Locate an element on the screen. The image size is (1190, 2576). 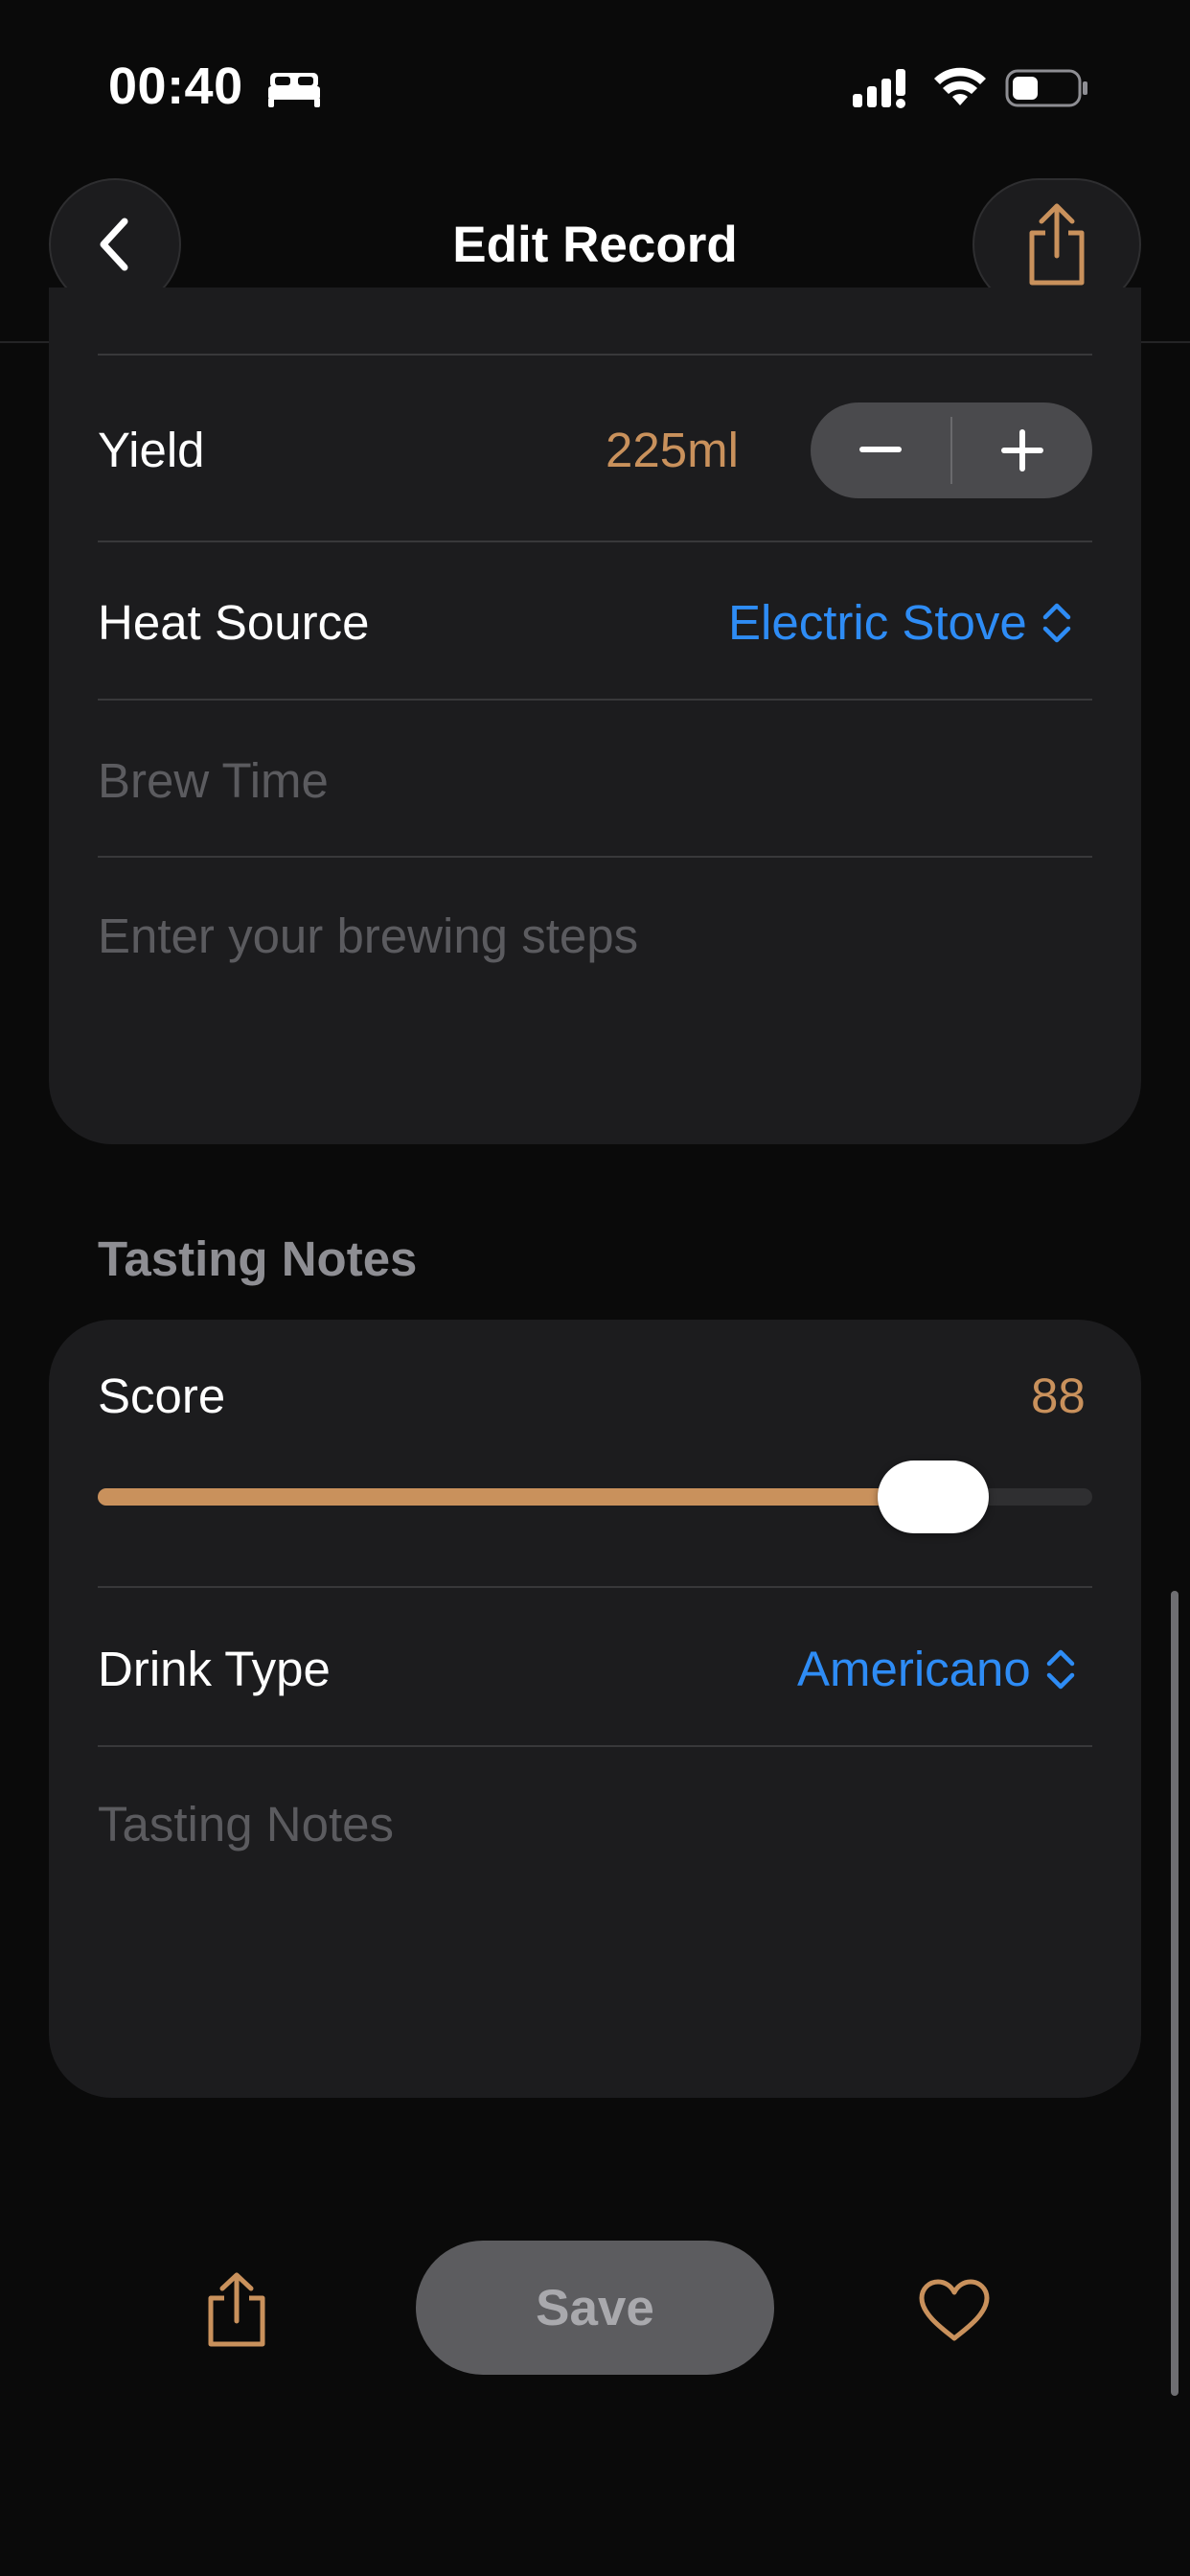
heat-source-value: Electric Stove is located at coordinates (878, 622).